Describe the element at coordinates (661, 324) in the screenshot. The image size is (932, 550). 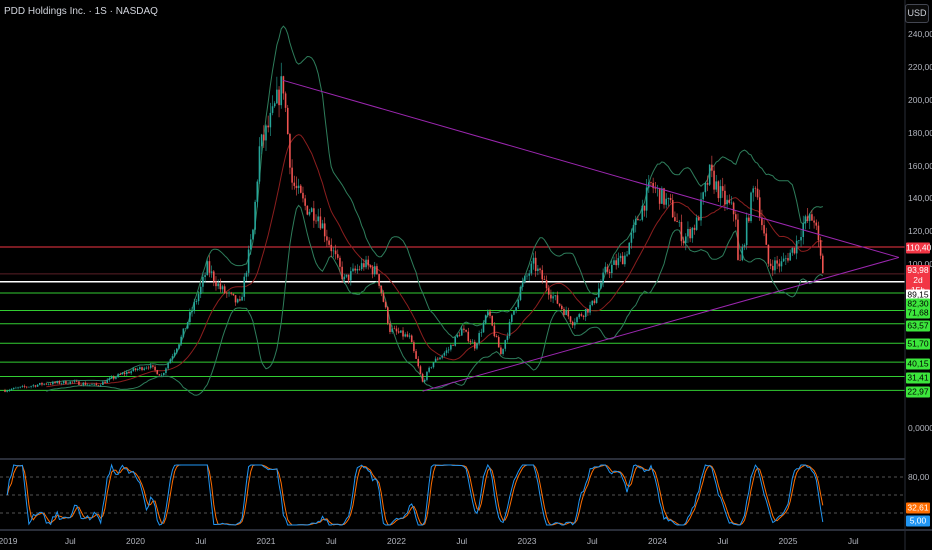
I see `trendline` at that location.